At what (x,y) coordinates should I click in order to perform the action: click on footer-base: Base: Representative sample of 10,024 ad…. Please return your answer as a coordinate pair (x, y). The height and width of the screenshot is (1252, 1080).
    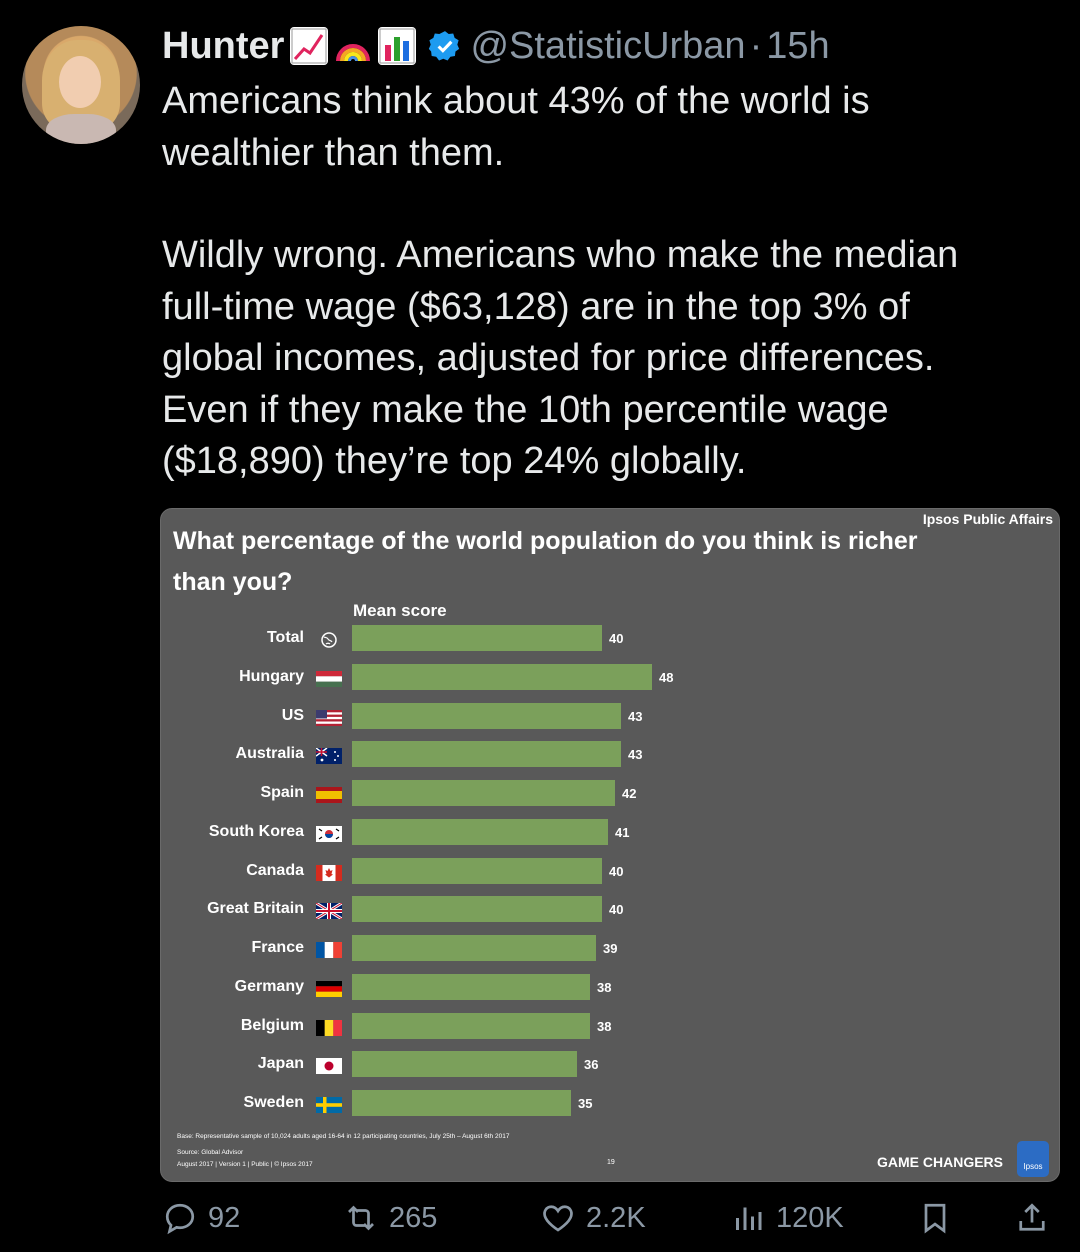
    Looking at the image, I should click on (343, 1136).